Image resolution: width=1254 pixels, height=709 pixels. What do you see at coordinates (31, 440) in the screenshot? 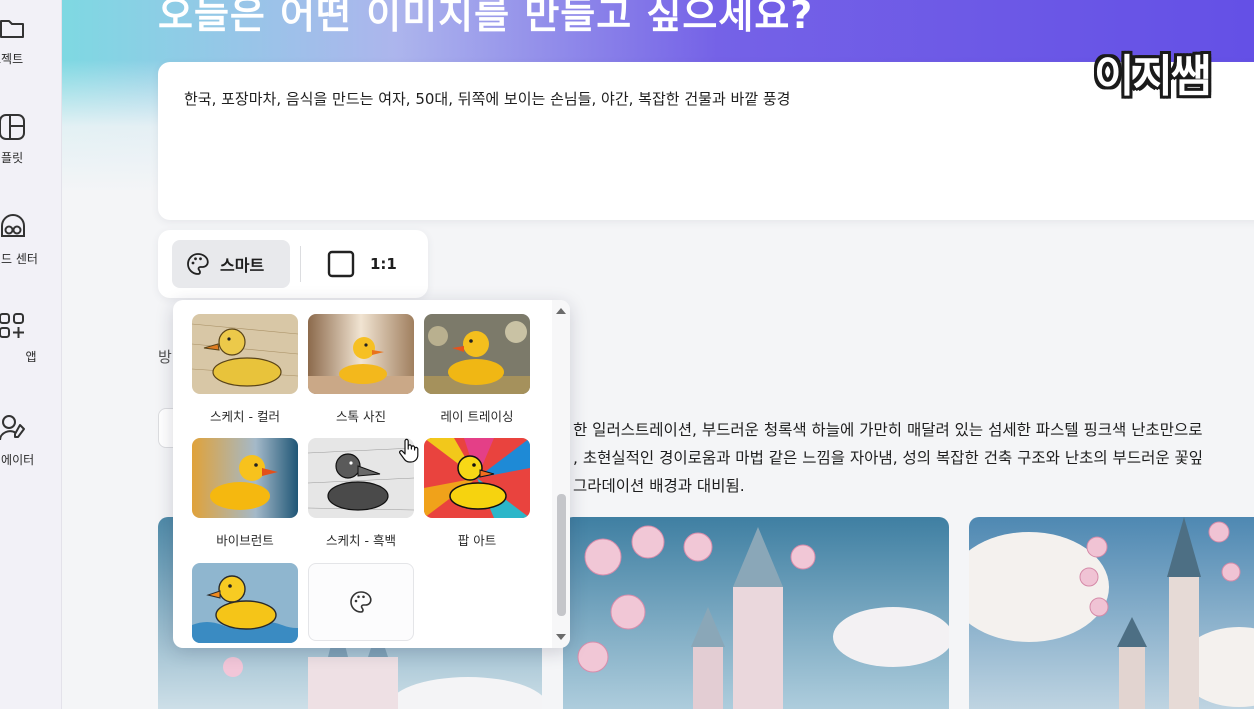
I see `sidebar-item-creators: 리에이터` at bounding box center [31, 440].